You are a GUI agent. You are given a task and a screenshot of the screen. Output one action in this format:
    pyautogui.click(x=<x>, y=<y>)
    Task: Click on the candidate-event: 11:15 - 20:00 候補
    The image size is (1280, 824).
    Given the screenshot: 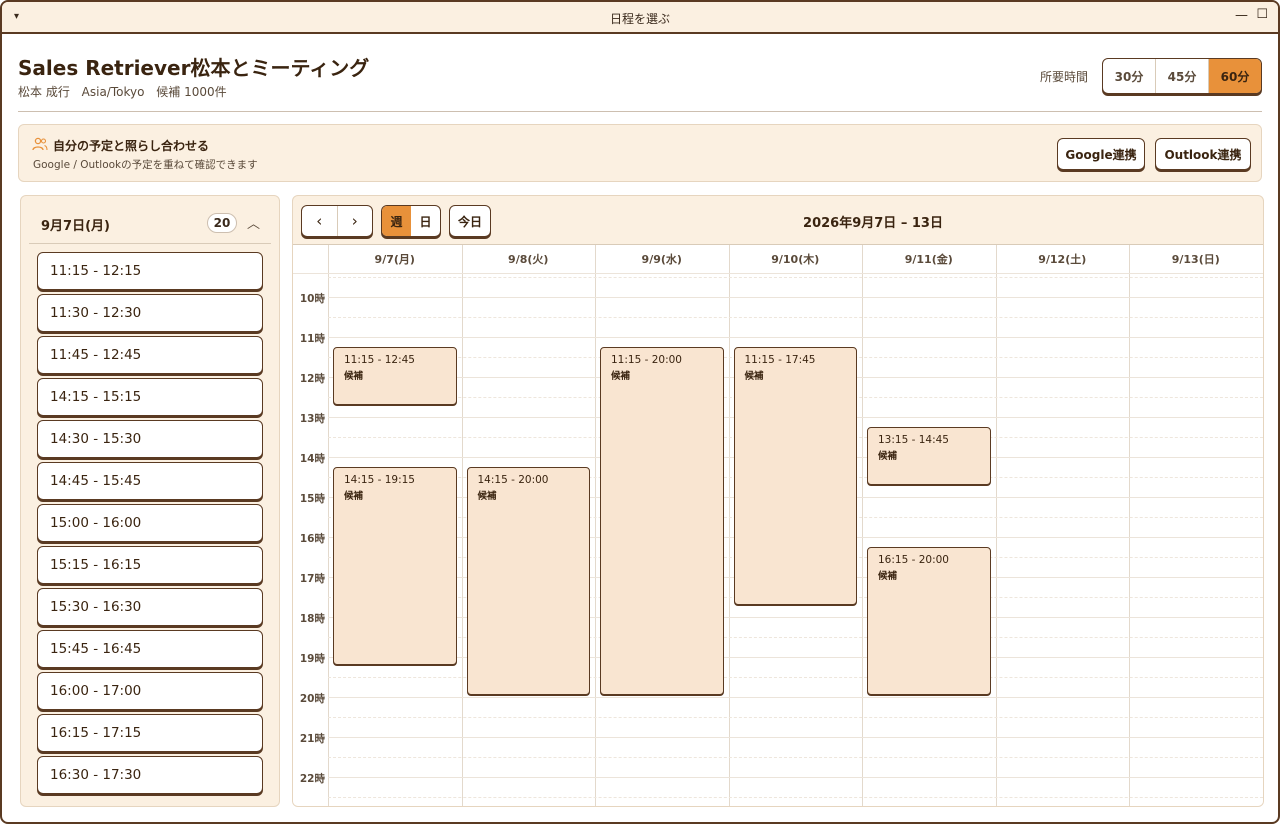 What is the action you would take?
    pyautogui.click(x=662, y=521)
    